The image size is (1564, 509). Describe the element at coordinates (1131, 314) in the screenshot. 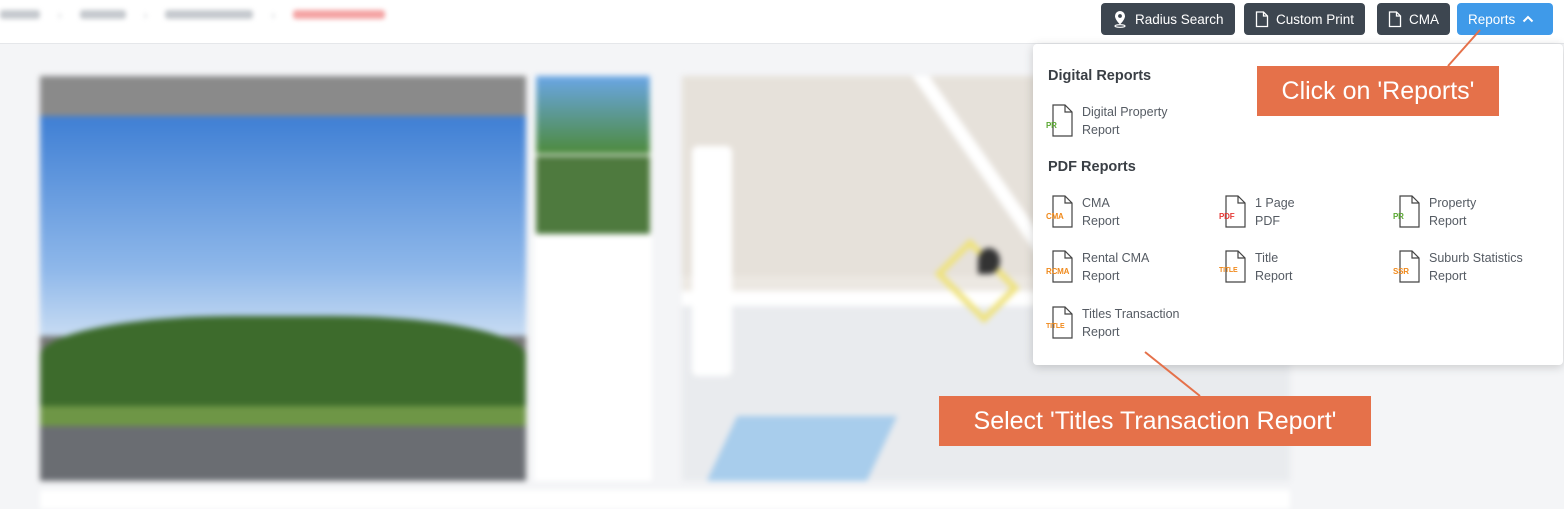

I see `report-label-line1: Titles Transaction` at that location.